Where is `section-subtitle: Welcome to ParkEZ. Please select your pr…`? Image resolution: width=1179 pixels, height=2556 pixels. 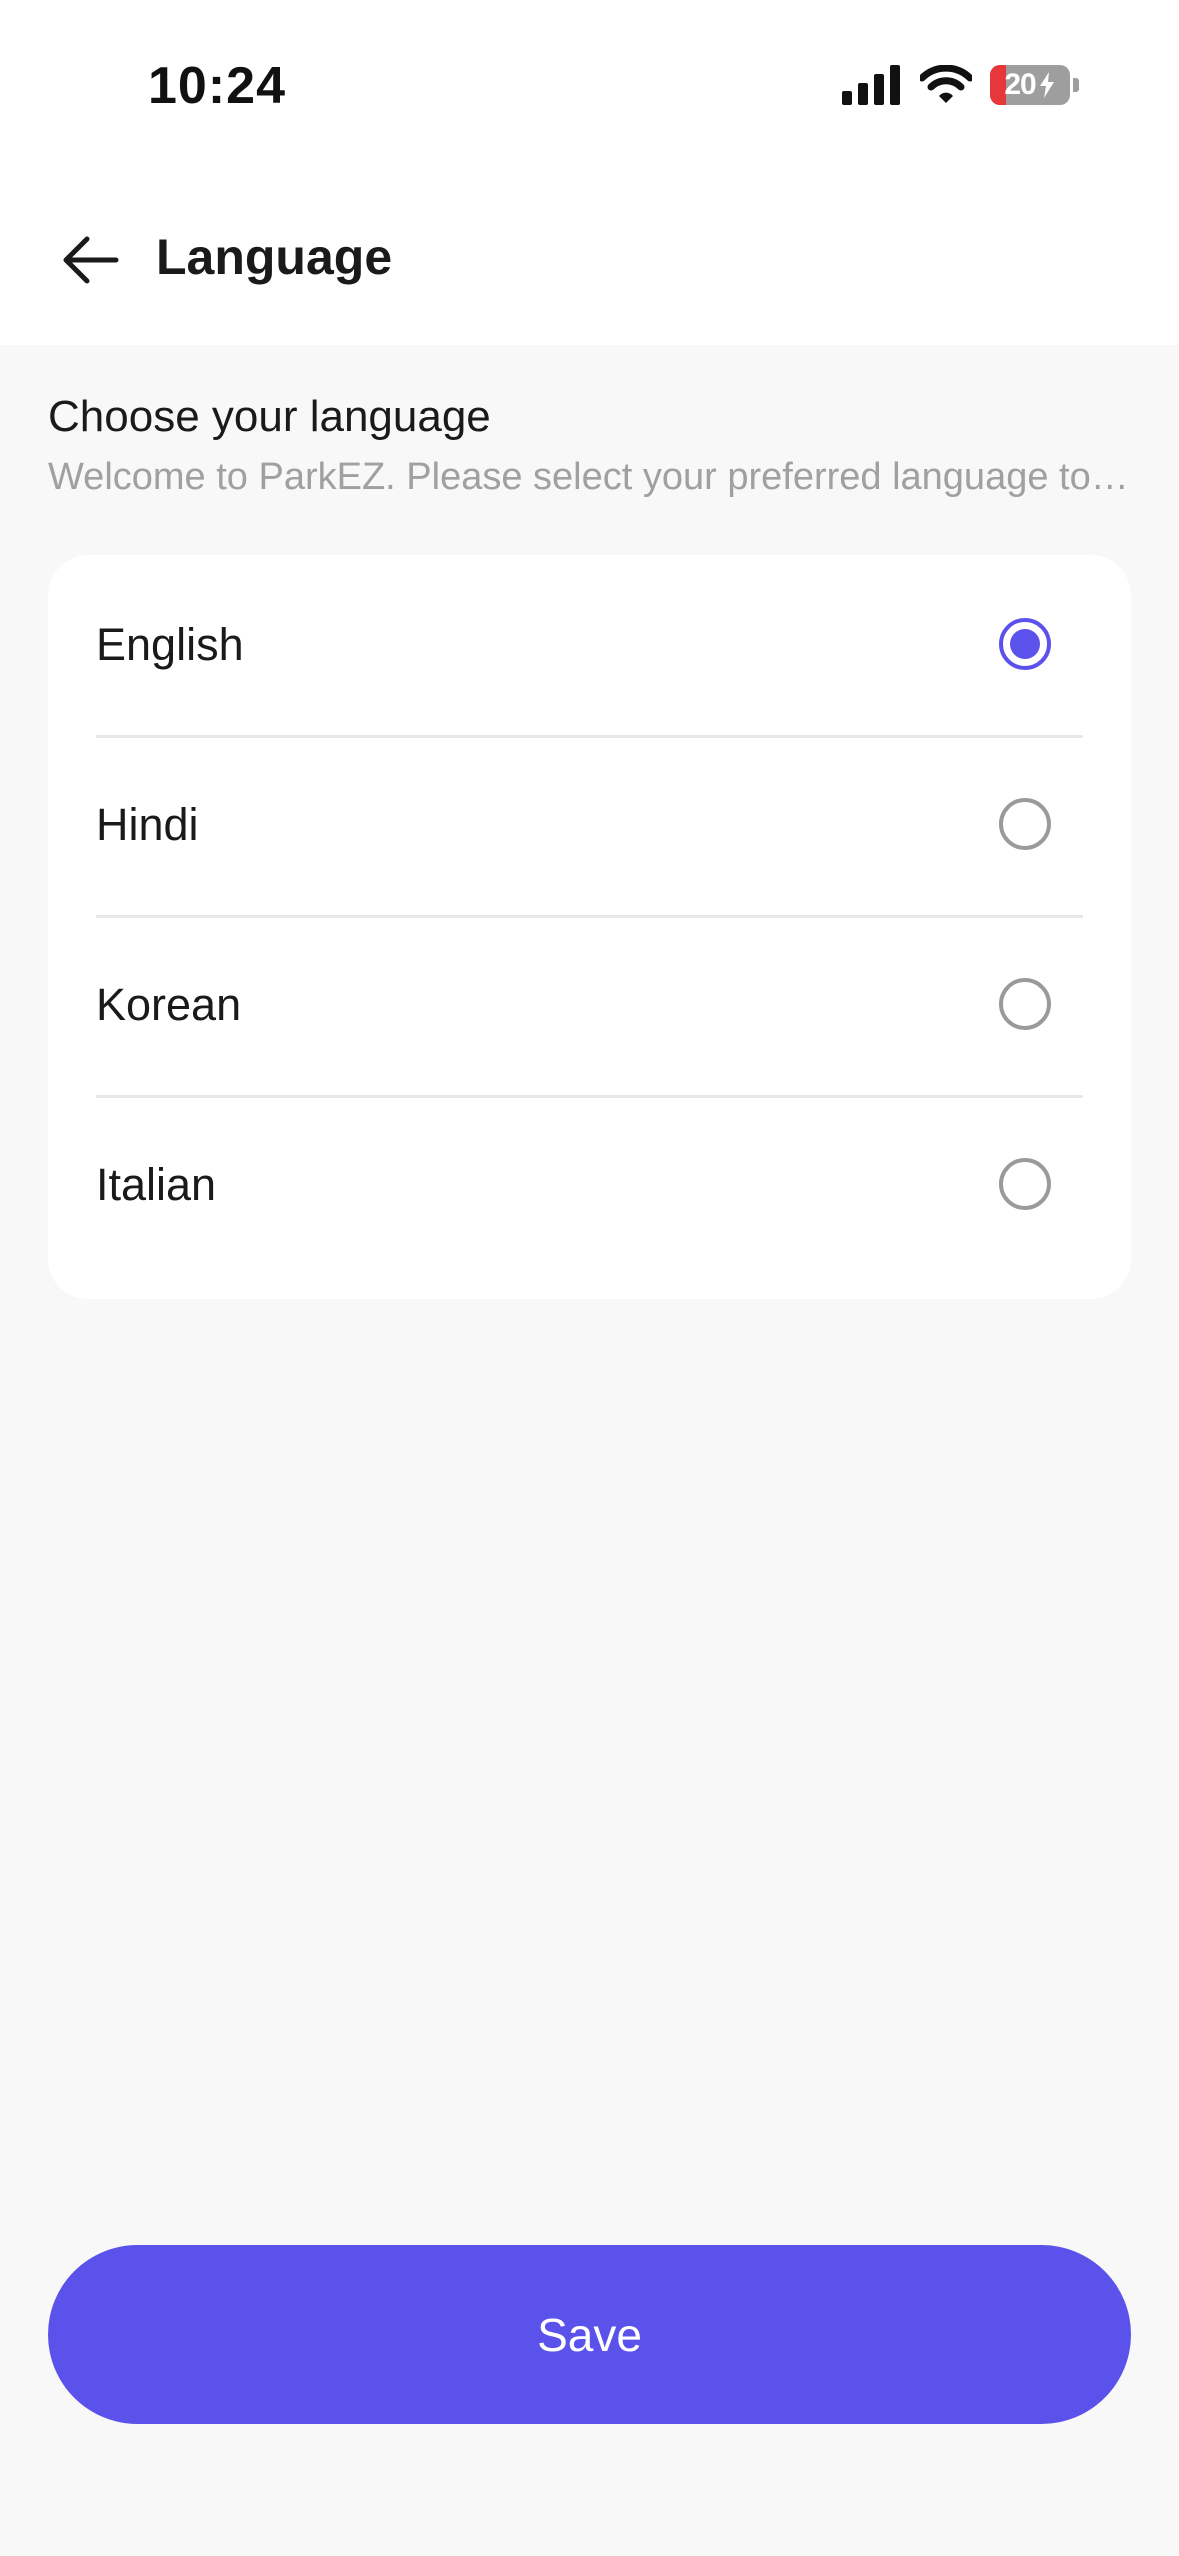
section-subtitle: Welcome to ParkEZ. Please select your pr… is located at coordinates (589, 477).